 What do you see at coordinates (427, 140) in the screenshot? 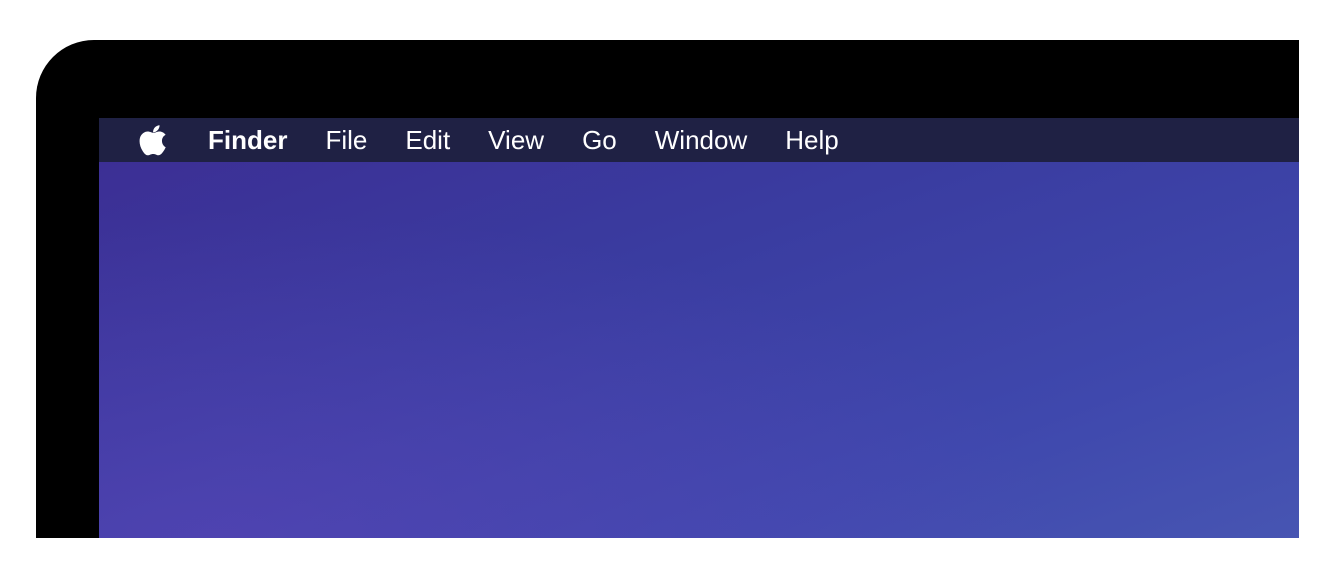
I see `menu-edit: Edit` at bounding box center [427, 140].